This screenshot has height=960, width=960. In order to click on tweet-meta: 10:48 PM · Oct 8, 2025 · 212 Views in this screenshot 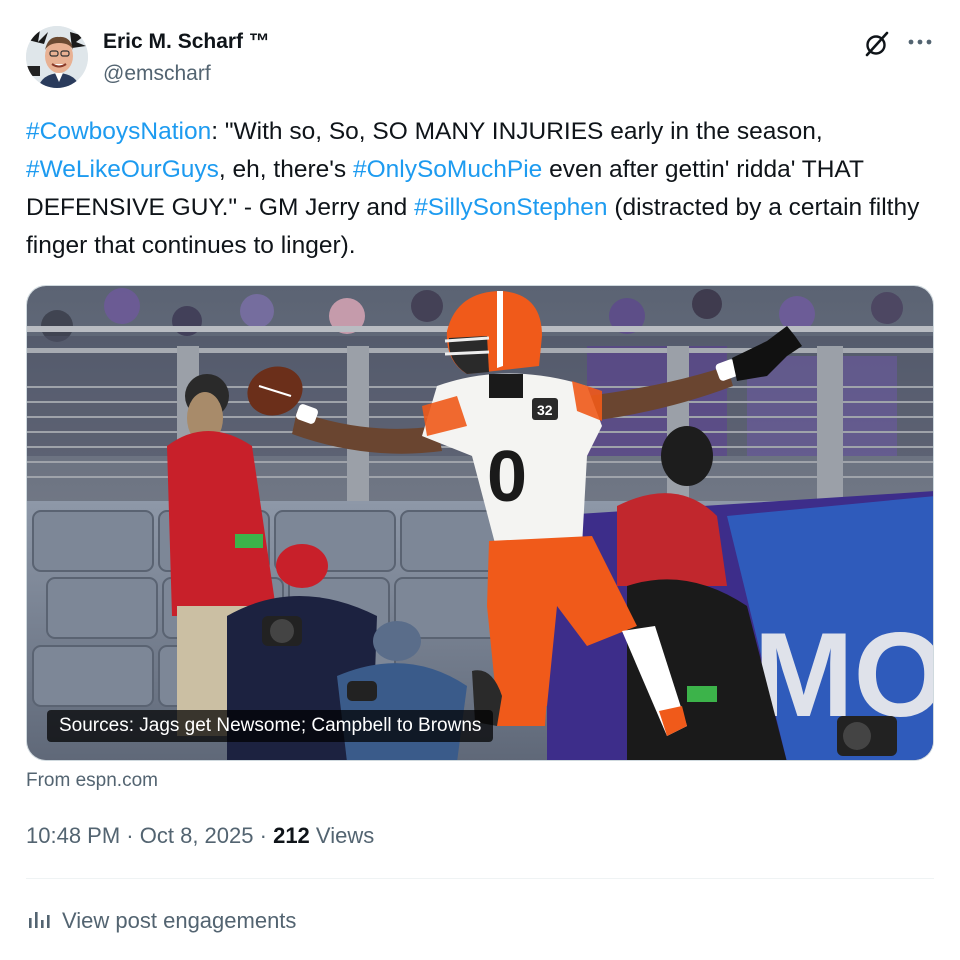, I will do `click(200, 836)`.